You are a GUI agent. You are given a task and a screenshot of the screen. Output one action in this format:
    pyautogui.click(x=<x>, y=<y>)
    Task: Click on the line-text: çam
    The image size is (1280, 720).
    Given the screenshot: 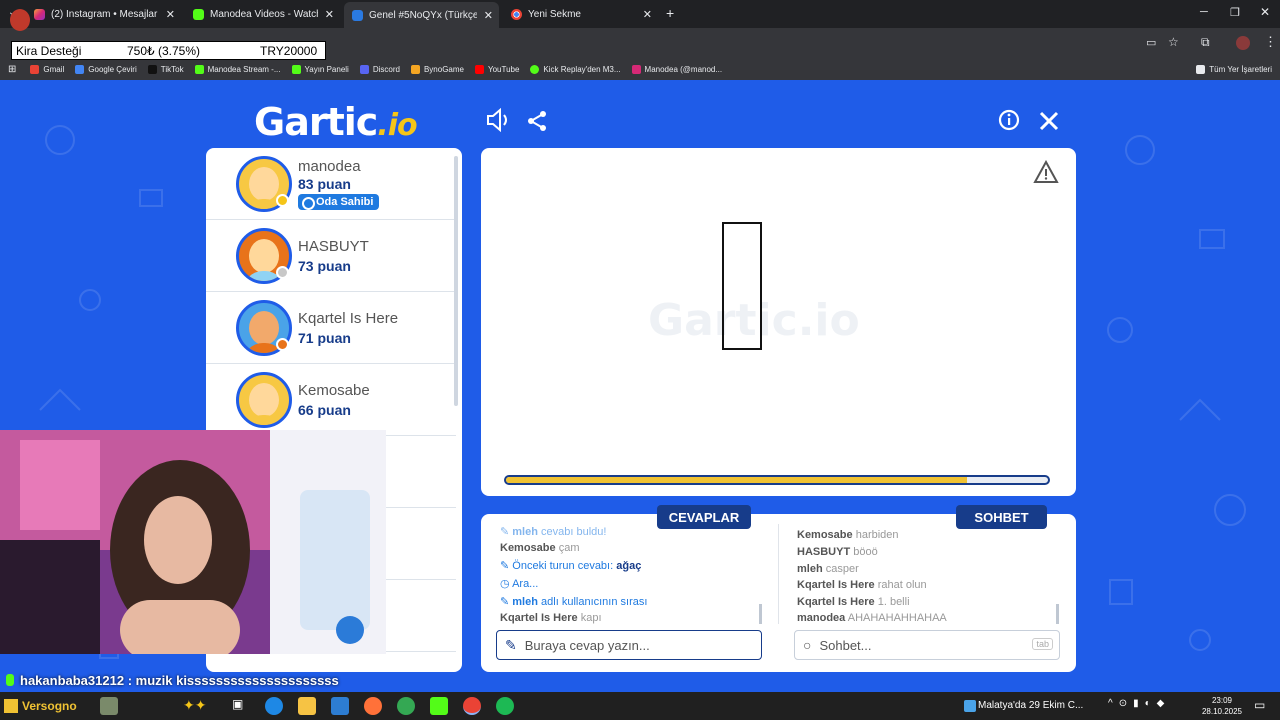 What is the action you would take?
    pyautogui.click(x=569, y=548)
    